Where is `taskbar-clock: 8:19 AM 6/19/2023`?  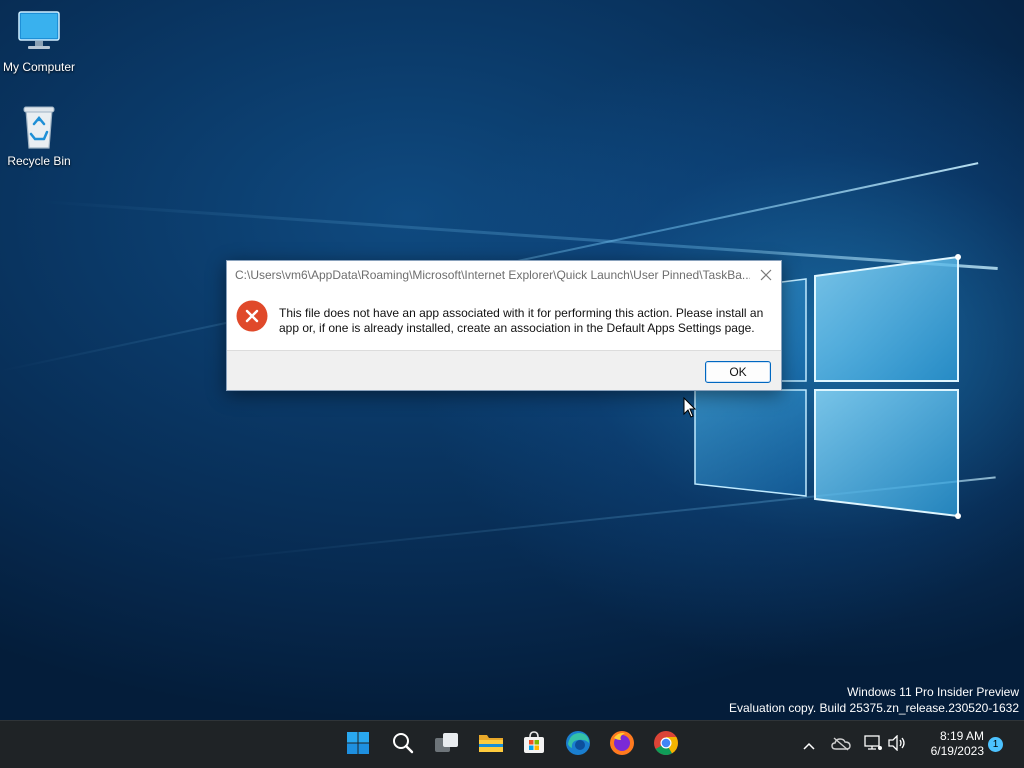
taskbar-clock: 8:19 AM 6/19/2023 is located at coordinates (950, 744).